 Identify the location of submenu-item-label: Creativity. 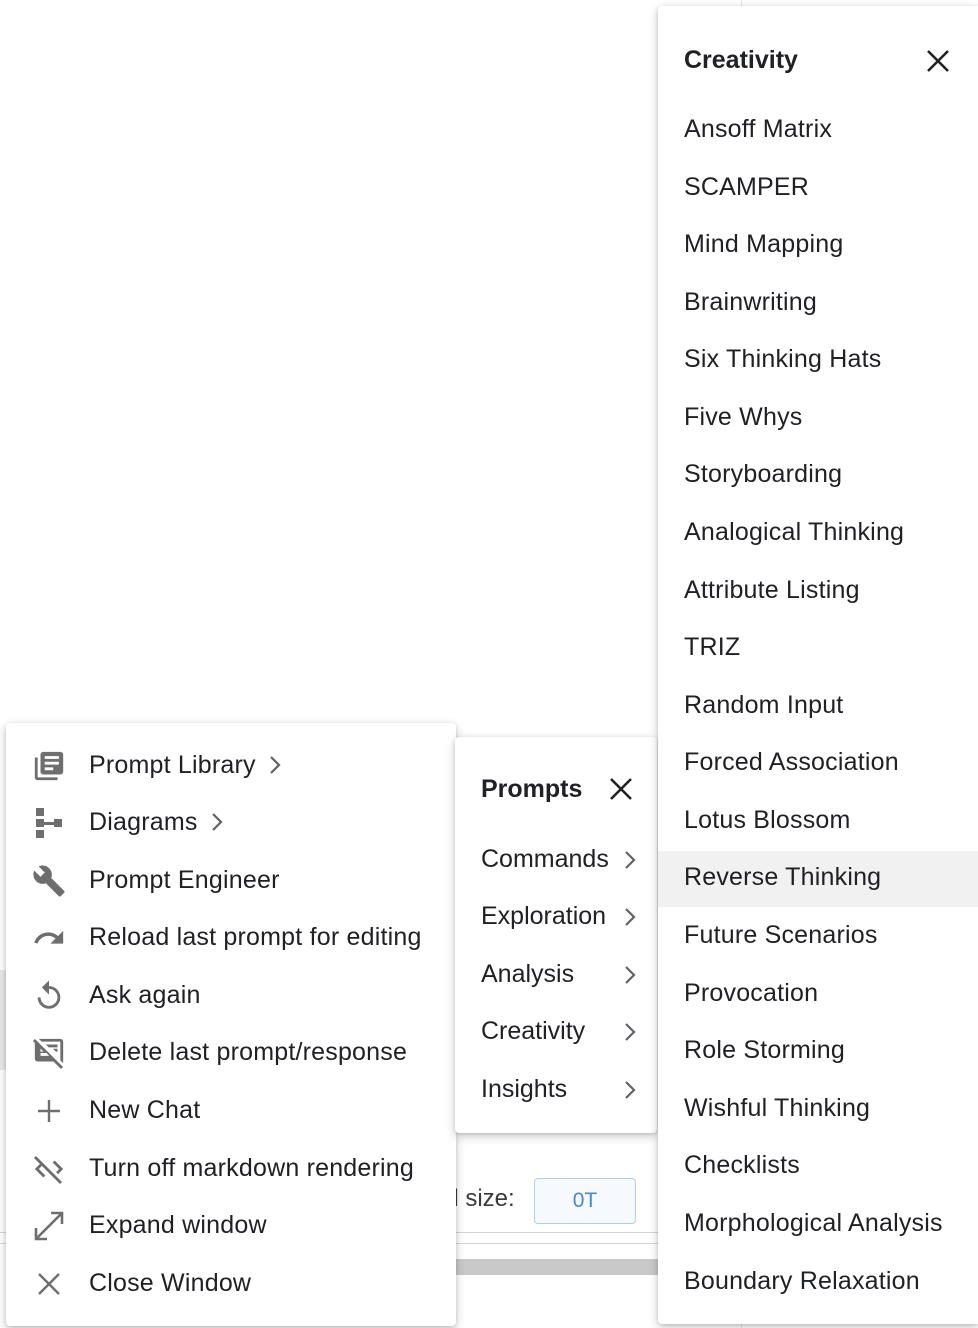
(533, 1031).